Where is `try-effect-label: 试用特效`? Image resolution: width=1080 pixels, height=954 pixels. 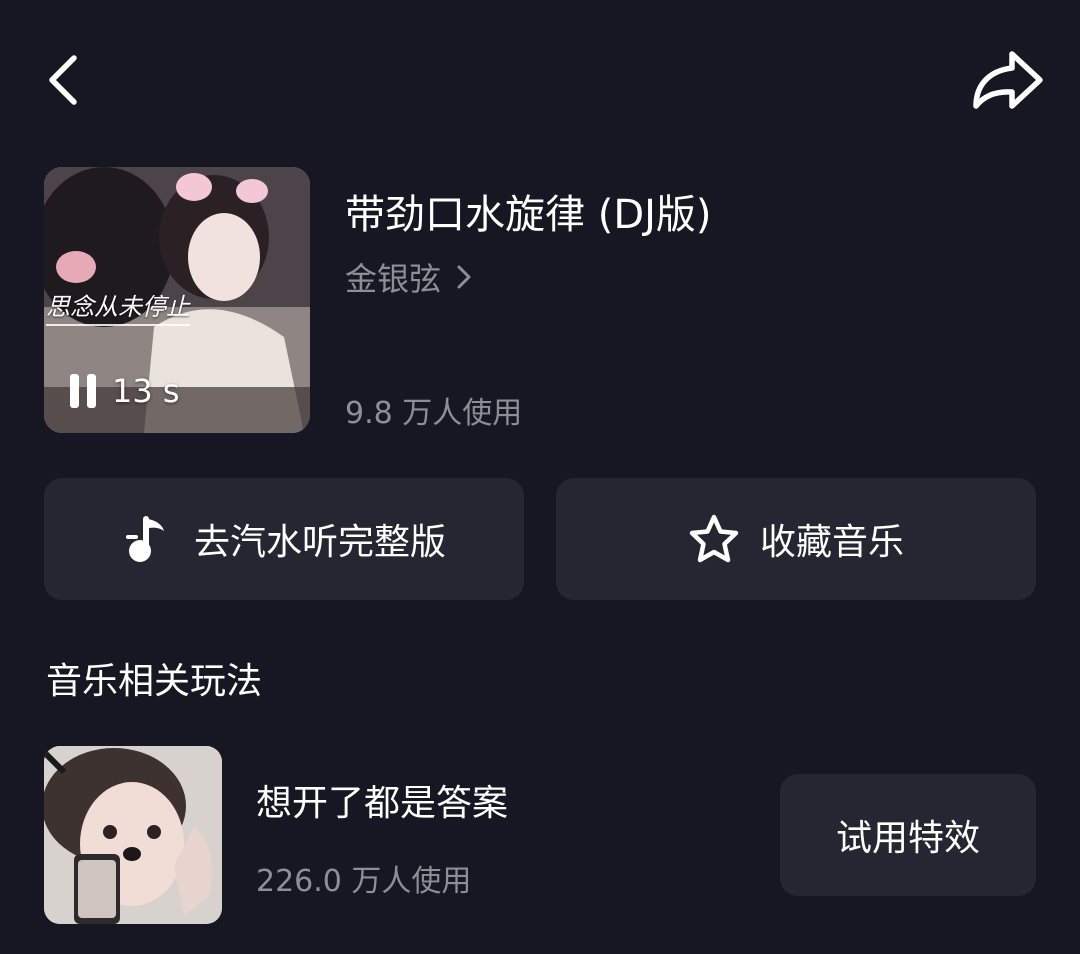
try-effect-label: 试用特效 is located at coordinates (907, 838).